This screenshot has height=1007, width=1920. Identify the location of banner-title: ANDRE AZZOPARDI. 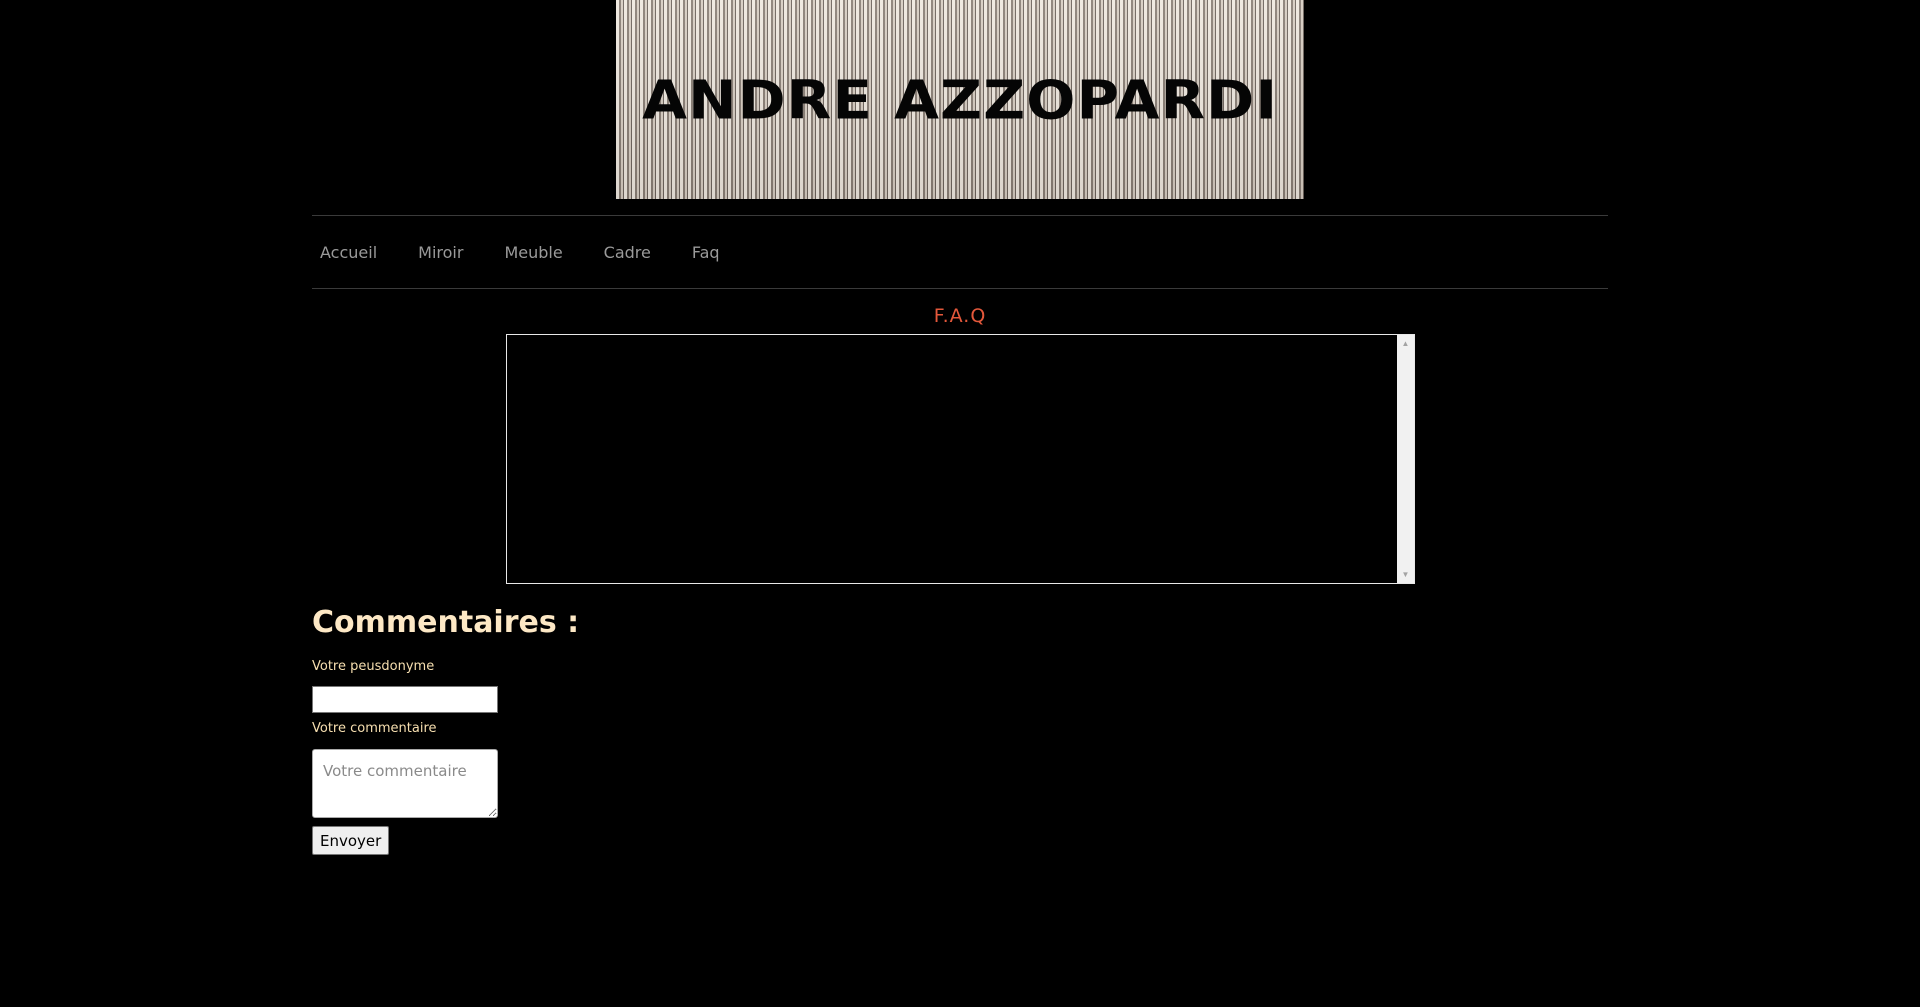
(960, 99).